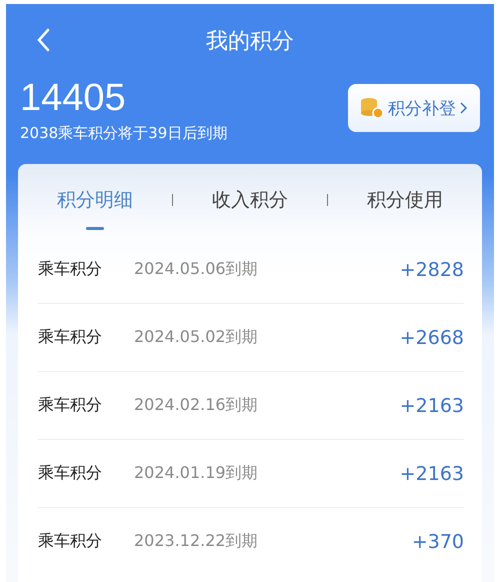 Image resolution: width=500 pixels, height=582 pixels. I want to click on tab: 积分明细, so click(95, 200).